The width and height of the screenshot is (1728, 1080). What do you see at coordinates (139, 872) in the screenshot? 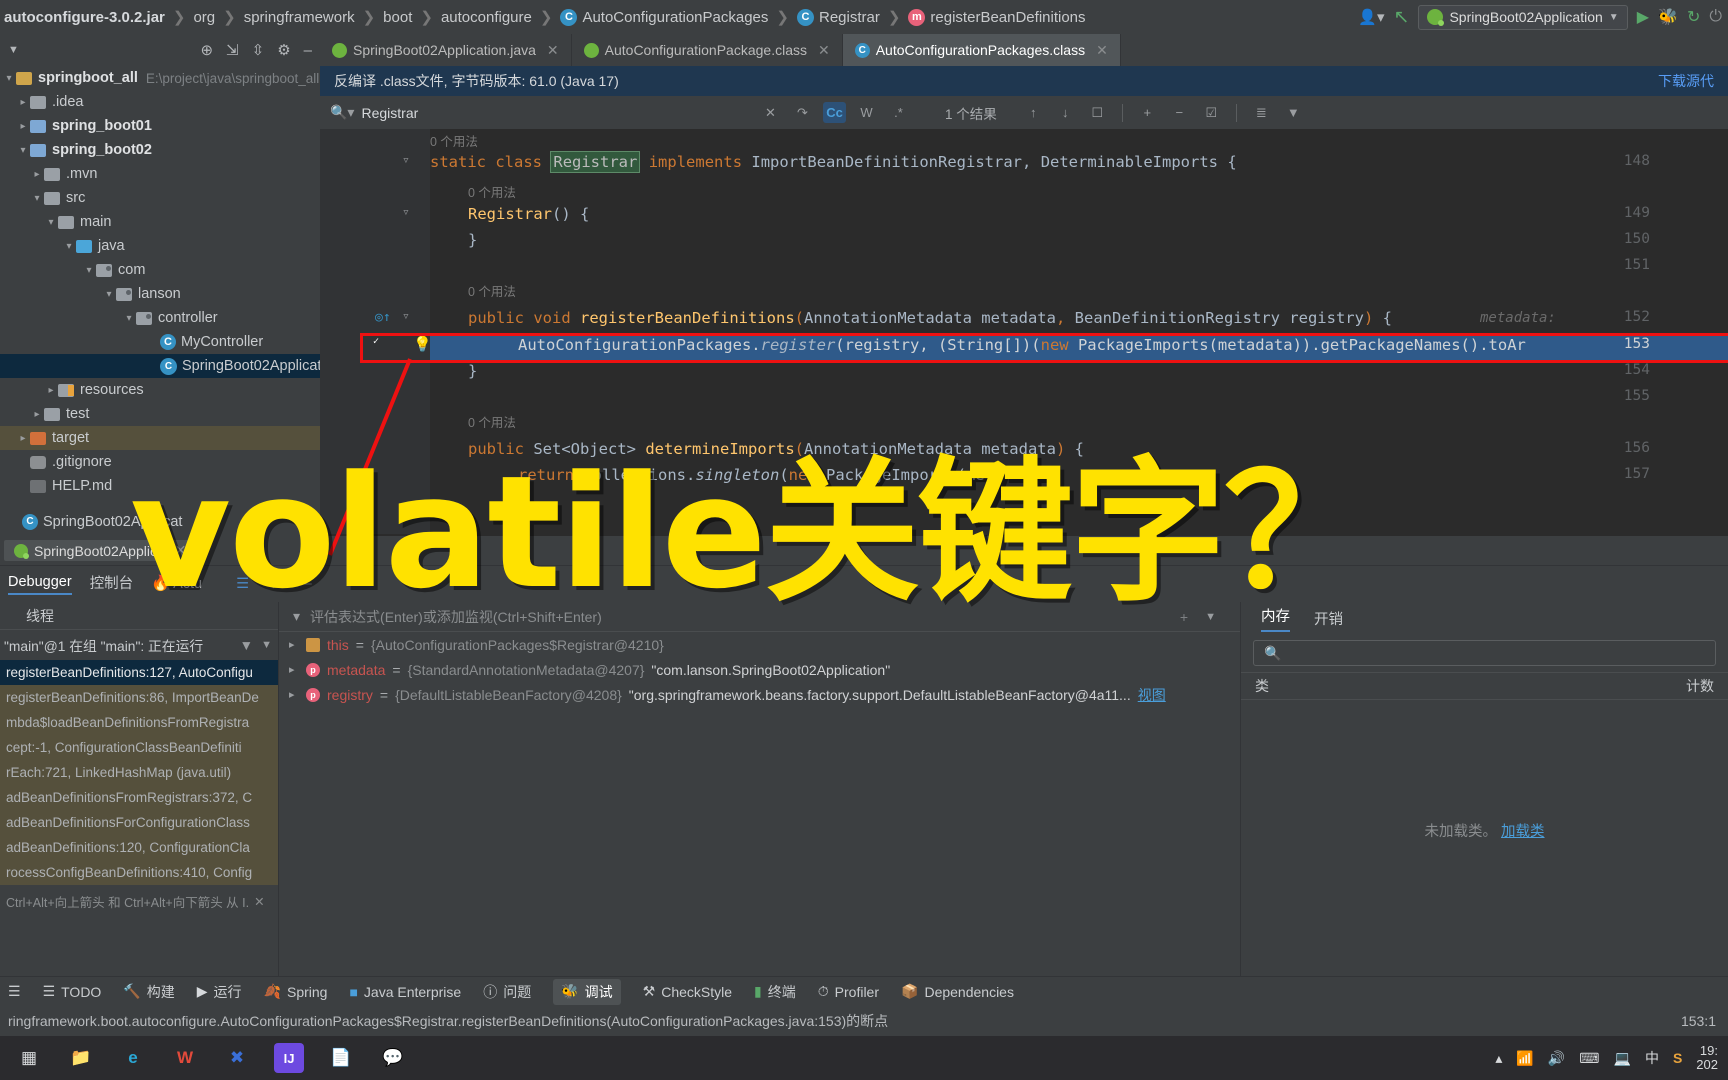
I see `stack-frame-row: rocessConfigBeanDefinitions:410, Config` at bounding box center [139, 872].